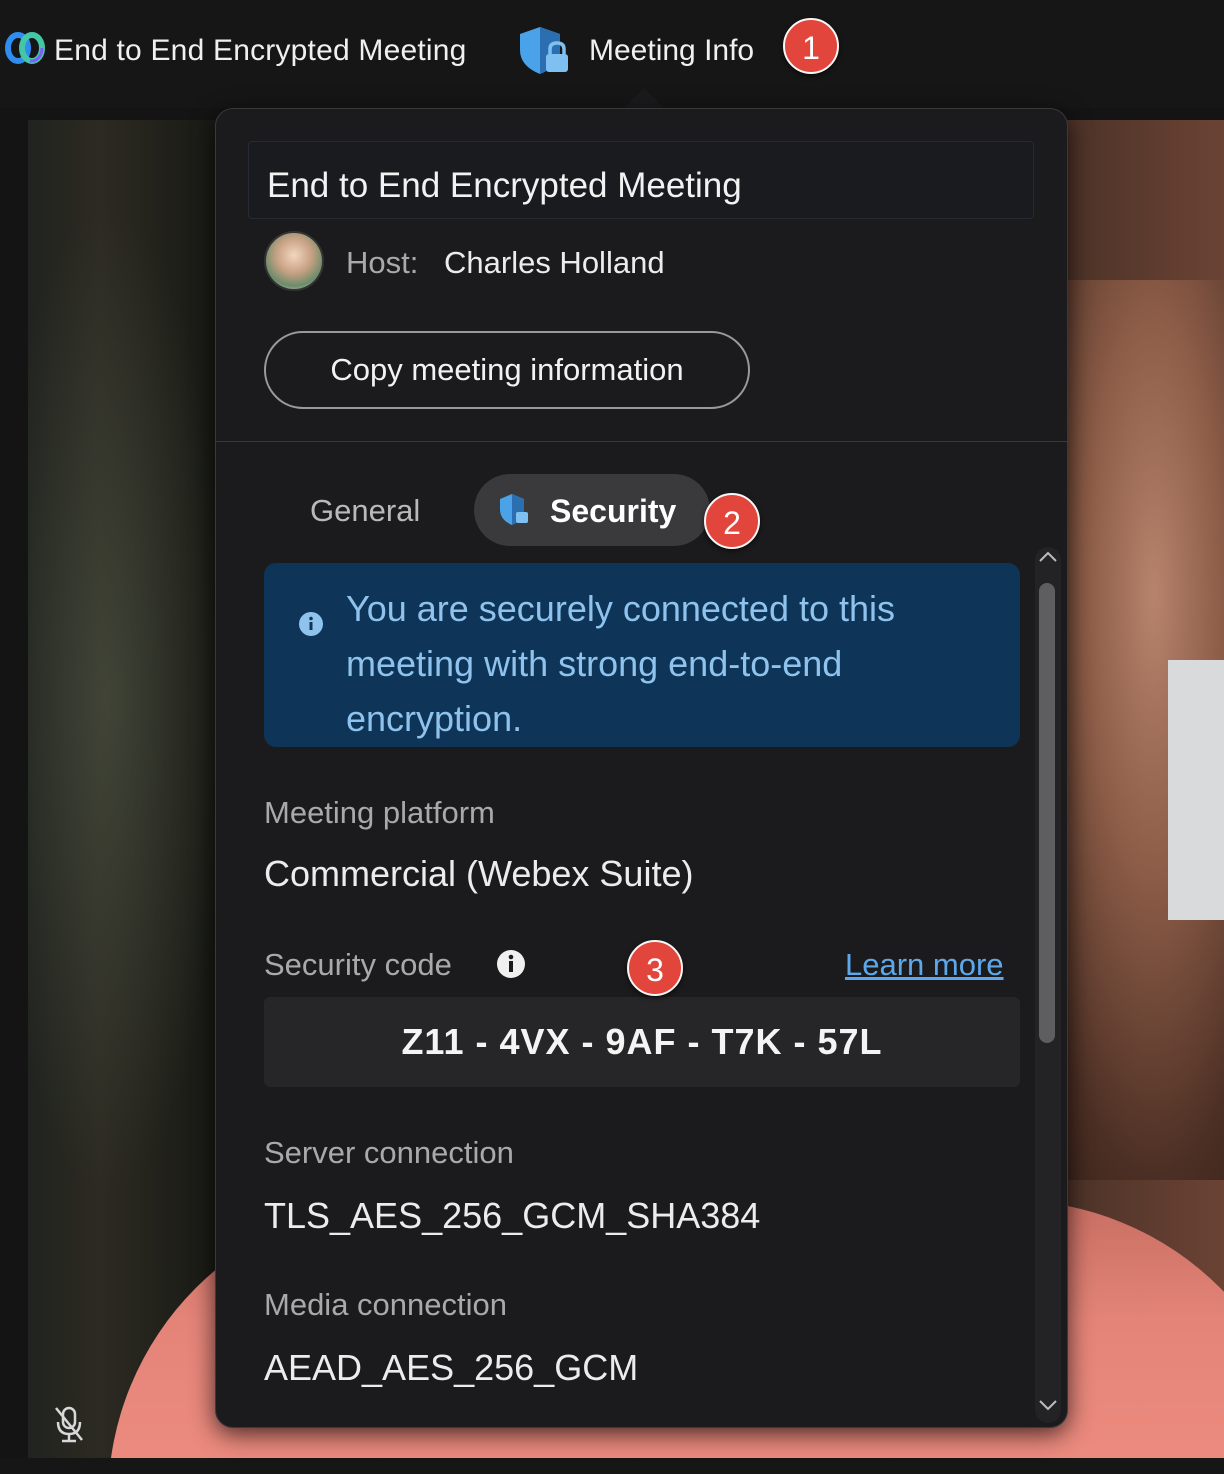 Image resolution: width=1224 pixels, height=1474 pixels. Describe the element at coordinates (554, 262) in the screenshot. I see `host-name: Charles Holland` at that location.